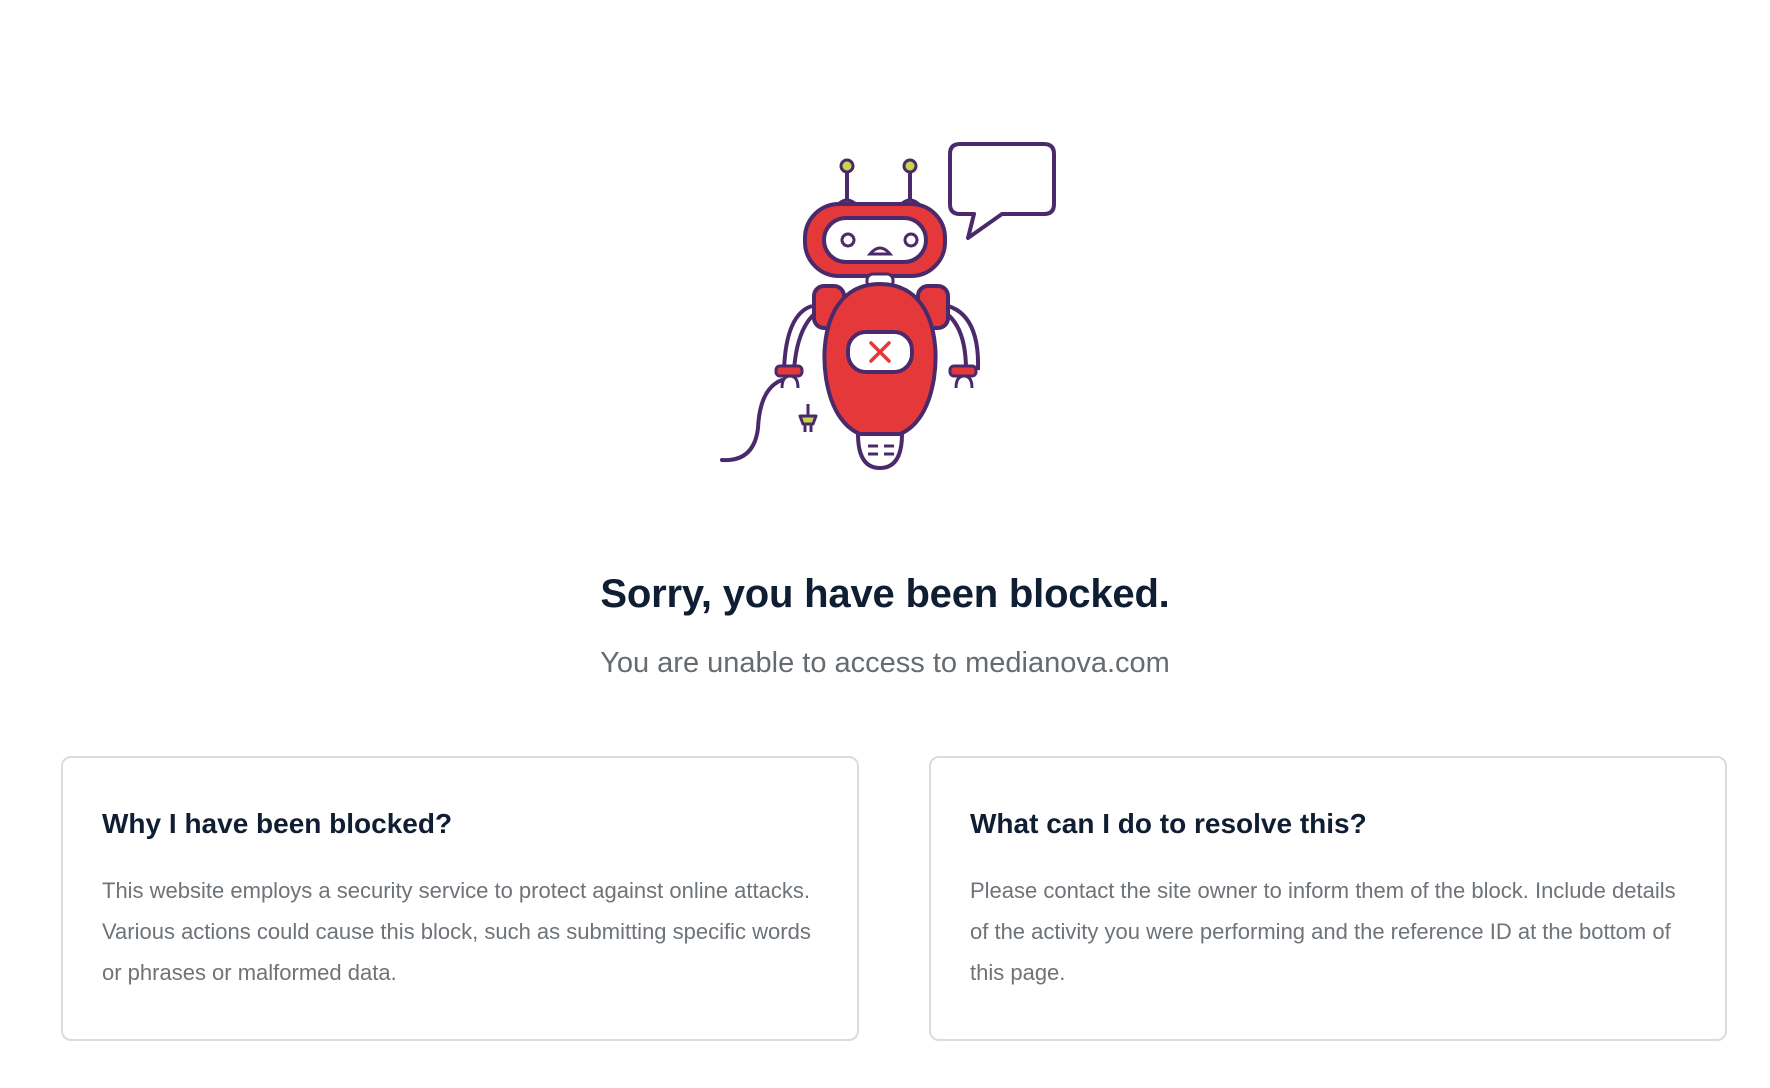 The height and width of the screenshot is (1088, 1770). Describe the element at coordinates (808, 420) in the screenshot. I see `plug-icon` at that location.